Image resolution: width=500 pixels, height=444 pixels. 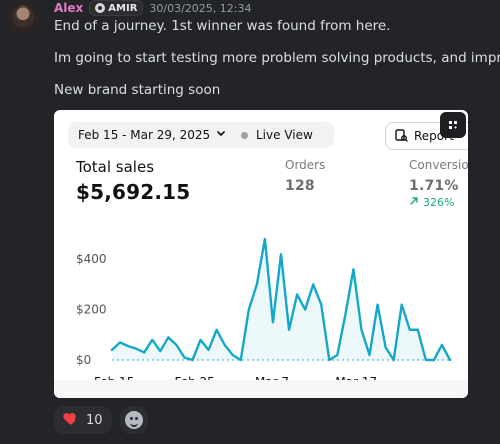 I want to click on live-status-dot-icon, so click(x=244, y=135).